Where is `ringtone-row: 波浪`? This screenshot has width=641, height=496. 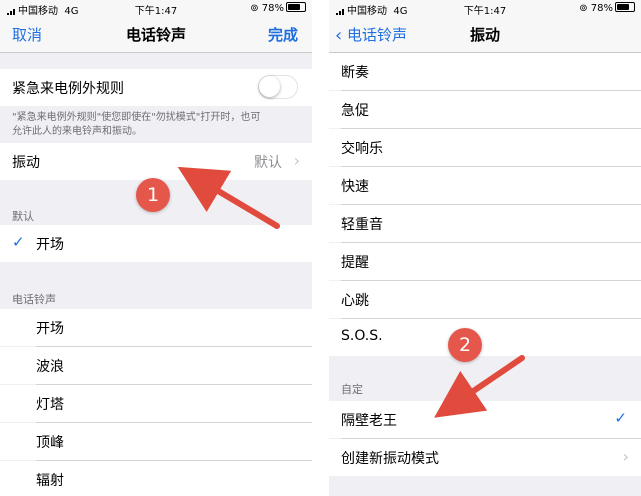 ringtone-row: 波浪 is located at coordinates (156, 365).